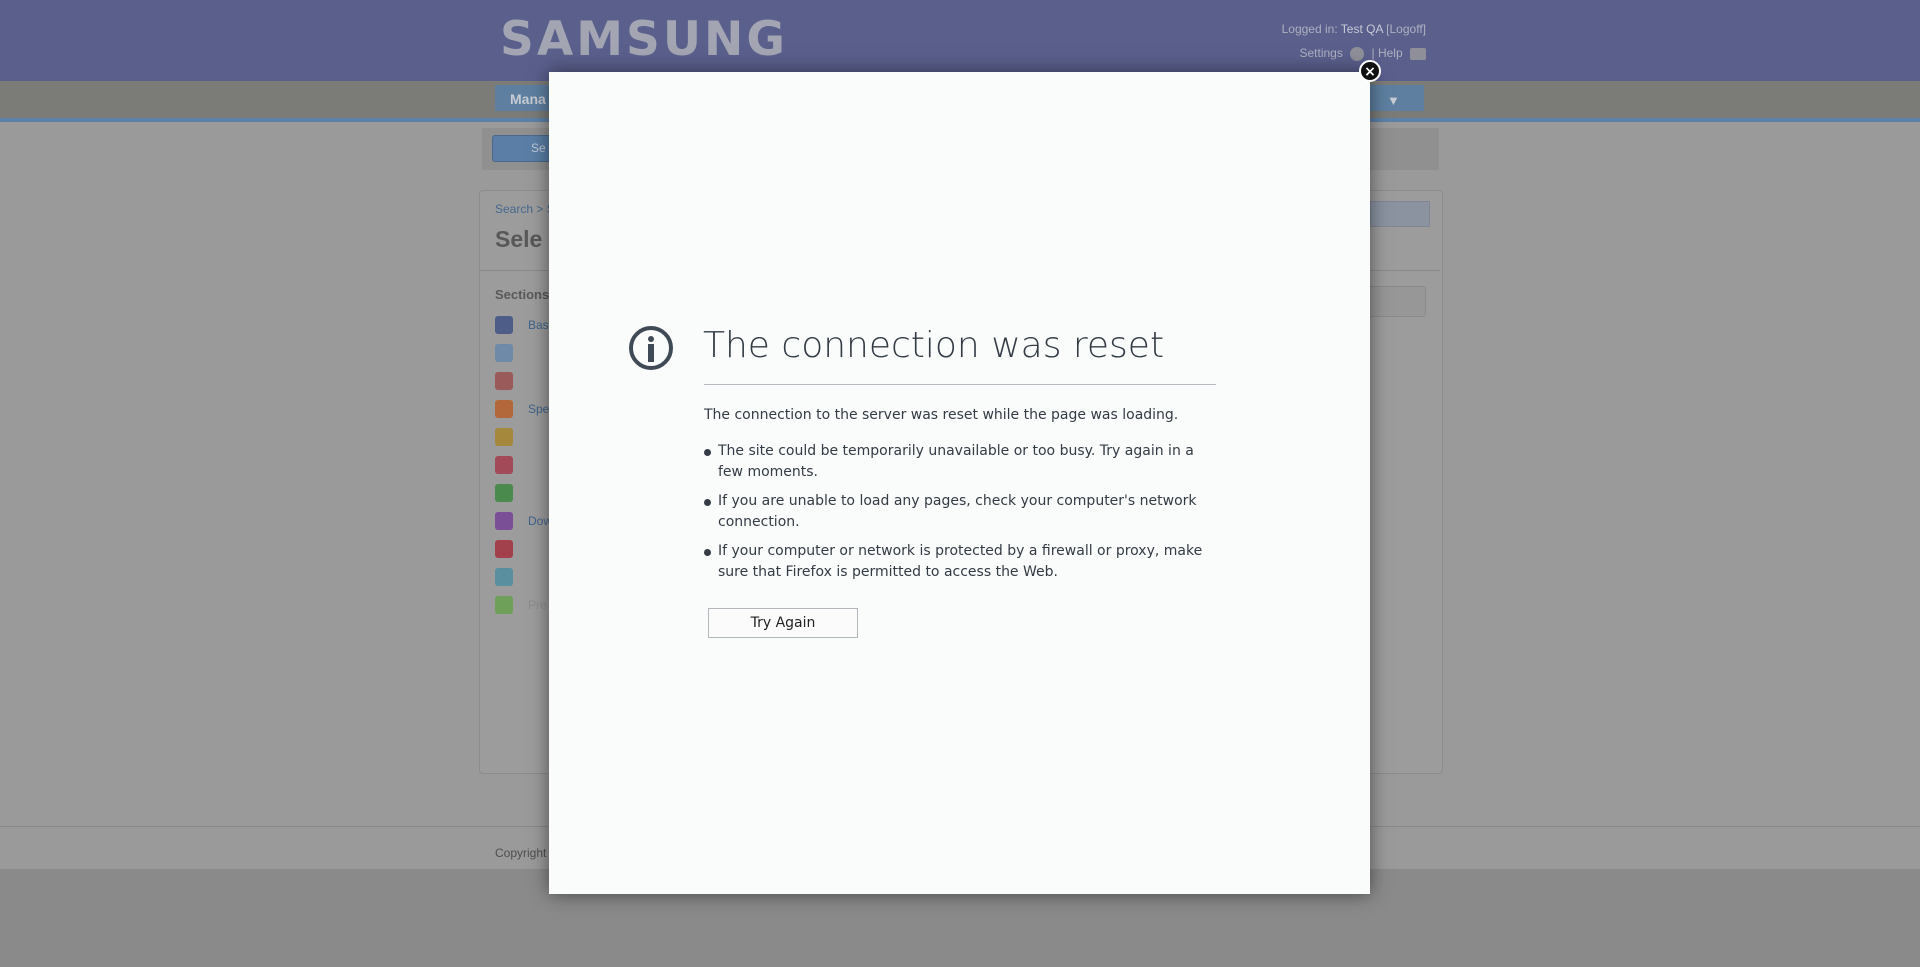 The image size is (1920, 967). What do you see at coordinates (521, 853) in the screenshot?
I see `copyright-text: Copyright` at bounding box center [521, 853].